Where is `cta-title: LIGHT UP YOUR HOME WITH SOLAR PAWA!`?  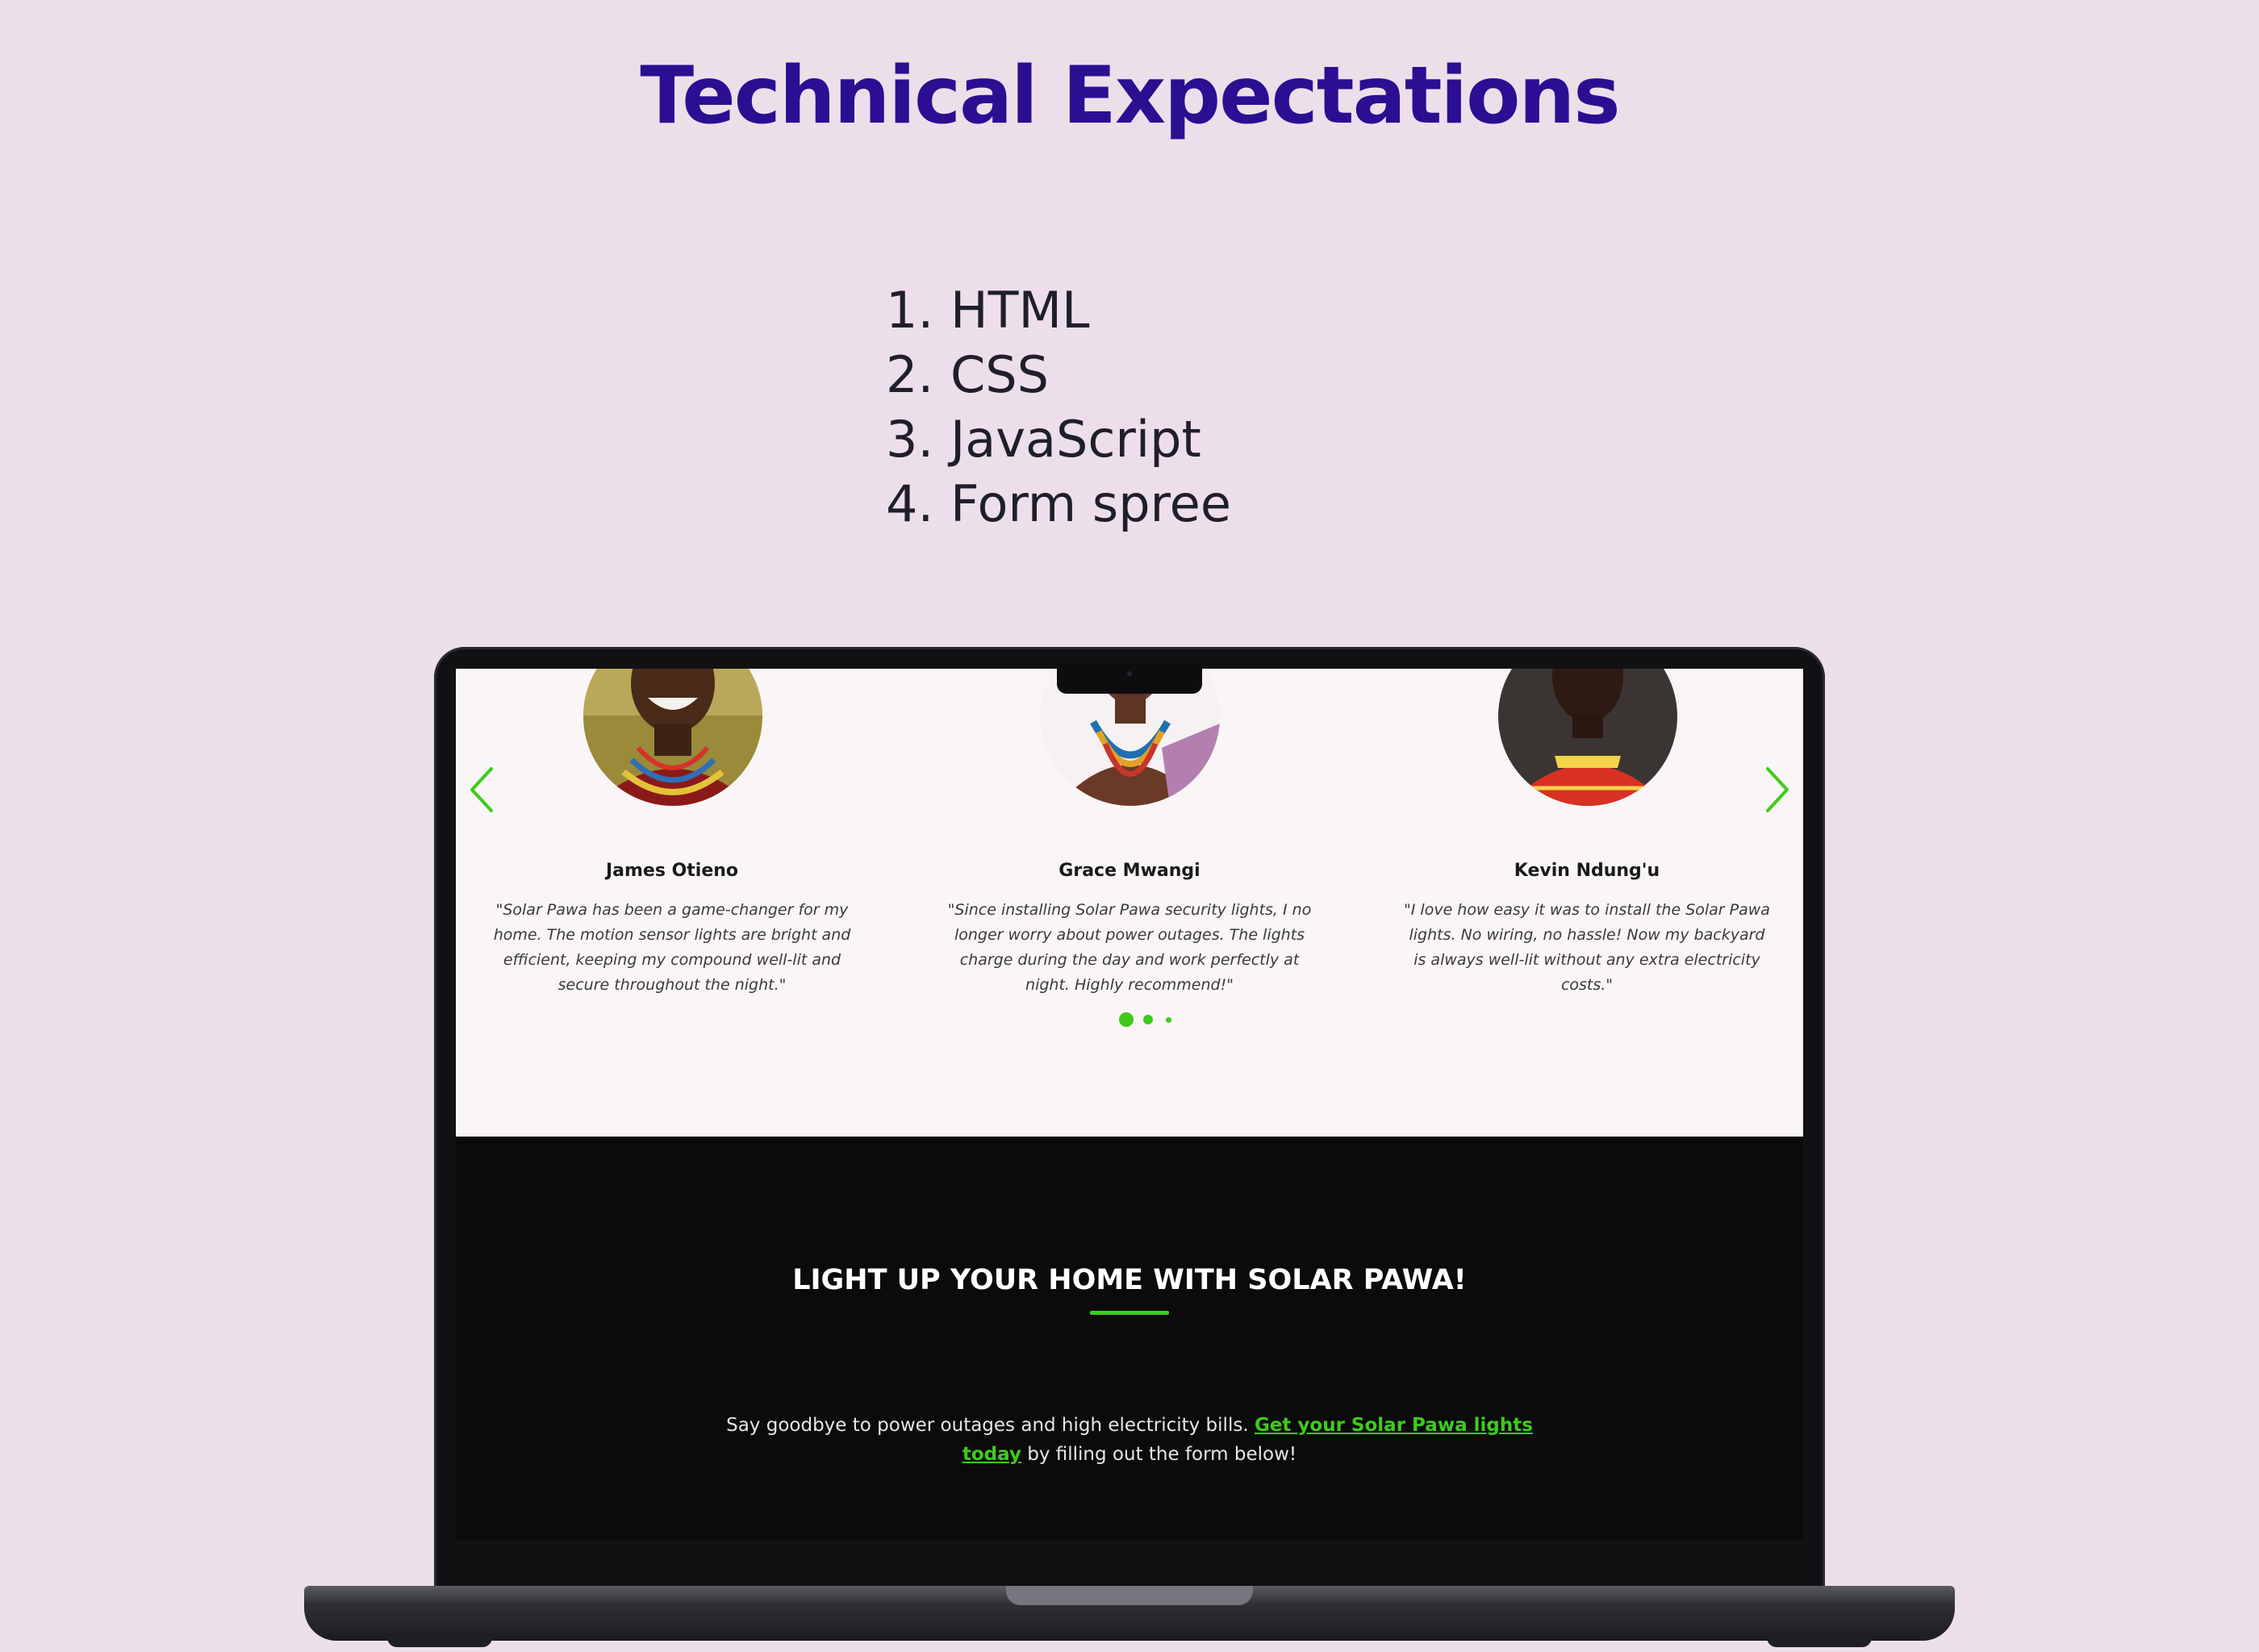
cta-title: LIGHT UP YOUR HOME WITH SOLAR PAWA! is located at coordinates (1129, 1280).